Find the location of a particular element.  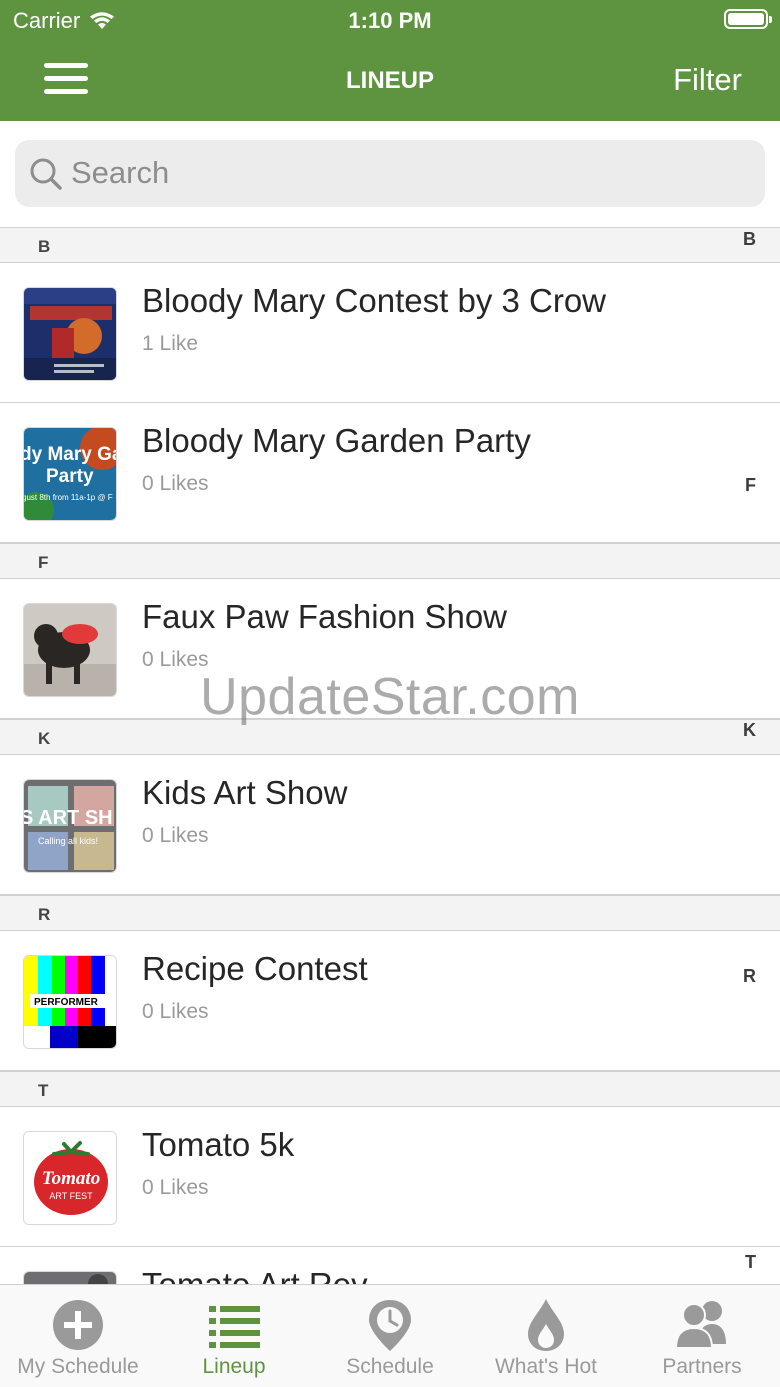

filter-button: Filter is located at coordinates (707, 80).